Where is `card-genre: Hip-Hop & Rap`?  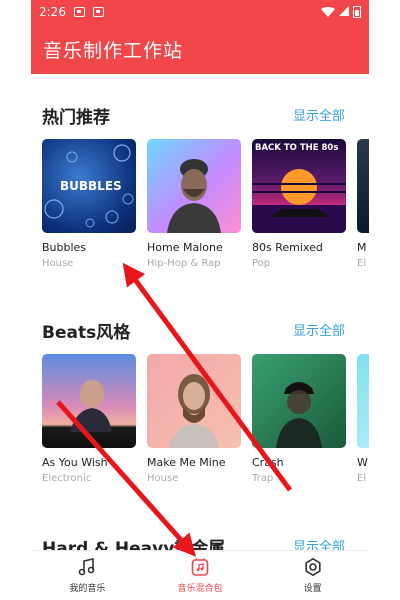
card-genre: Hip-Hop & Rap is located at coordinates (184, 263).